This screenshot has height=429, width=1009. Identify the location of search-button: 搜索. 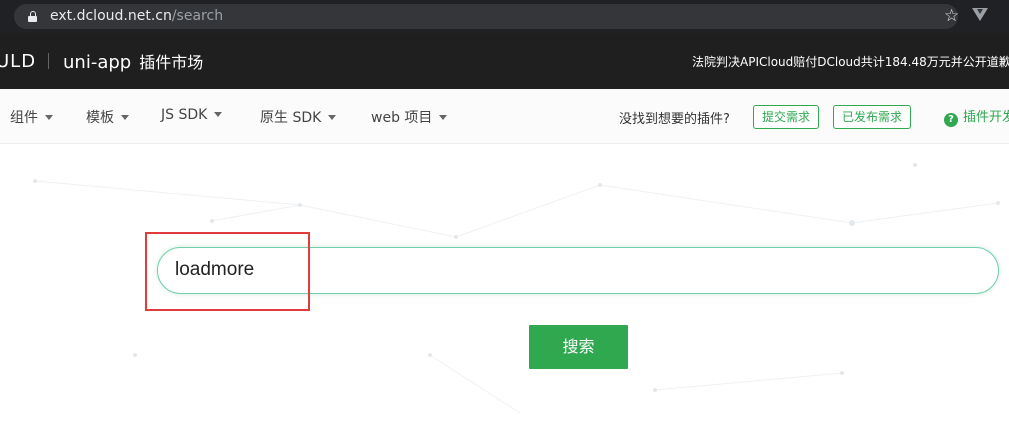
(578, 347).